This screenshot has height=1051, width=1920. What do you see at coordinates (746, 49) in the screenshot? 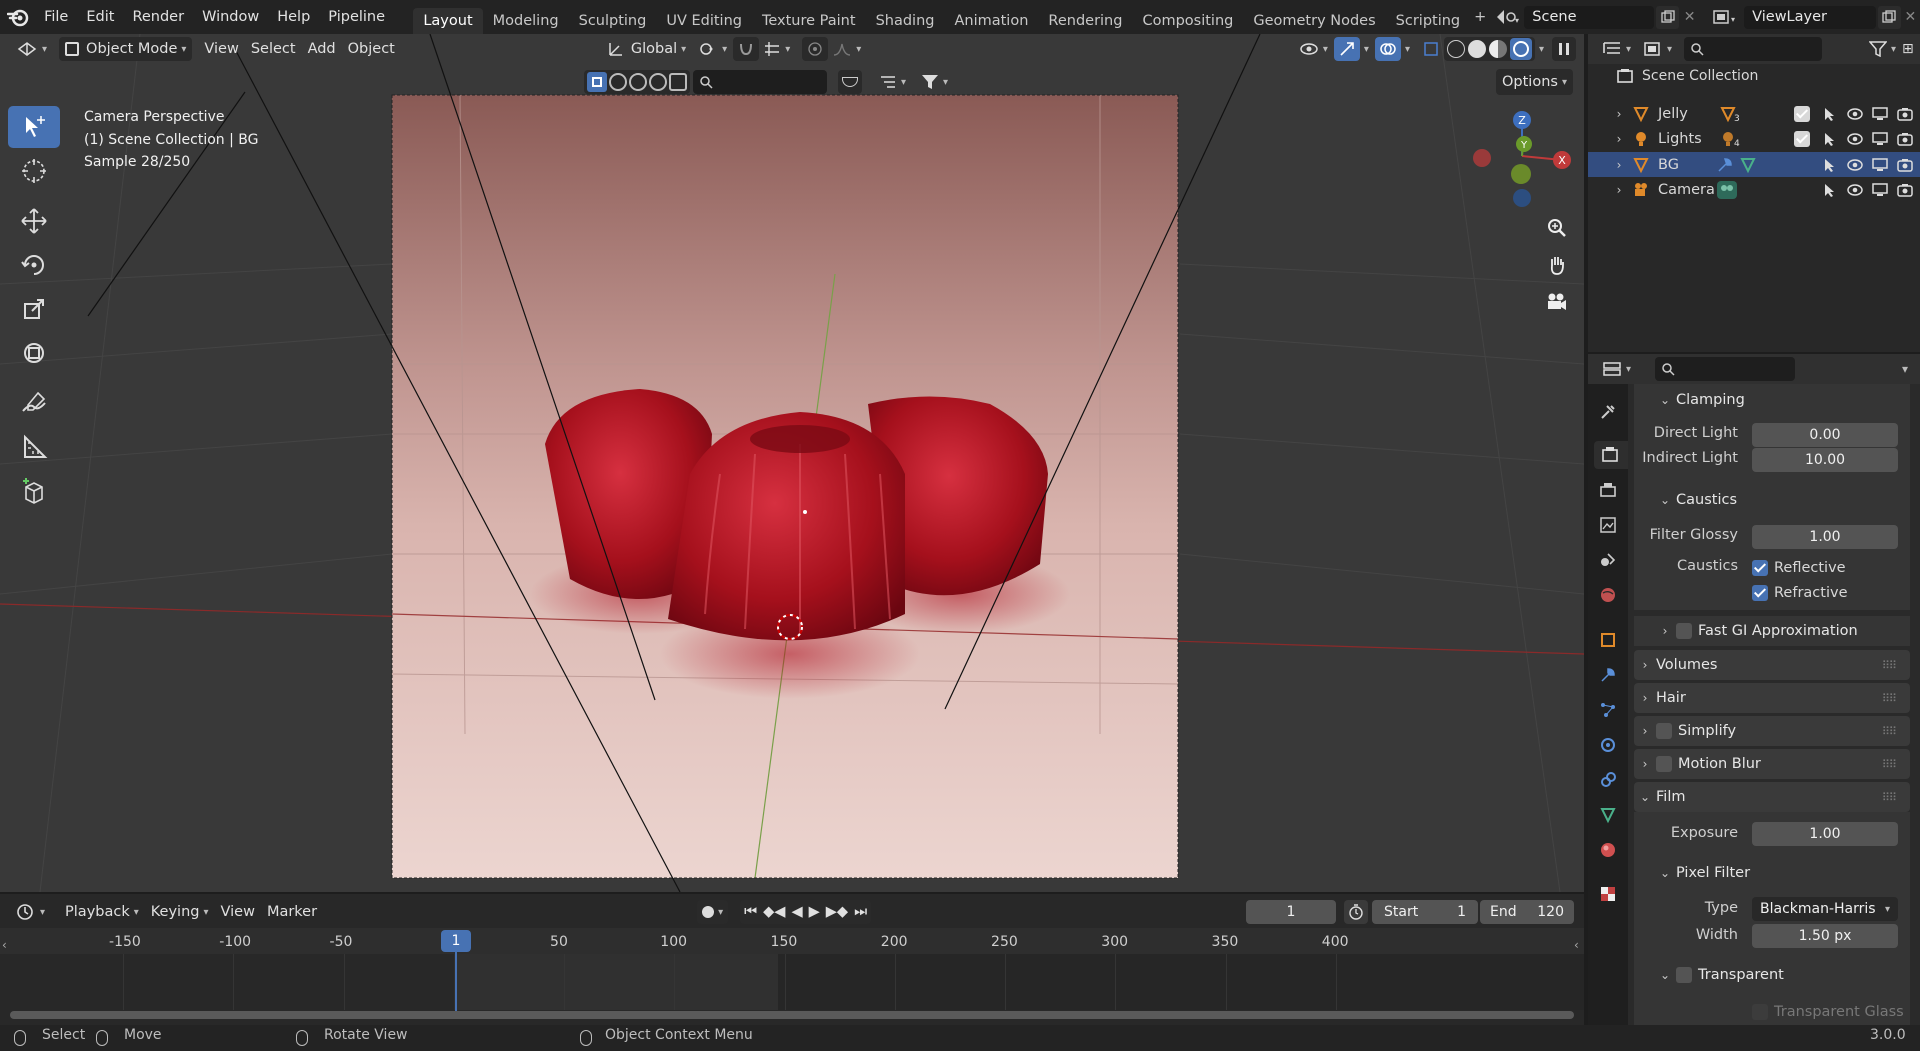
I see `snap-toggle-icon` at bounding box center [746, 49].